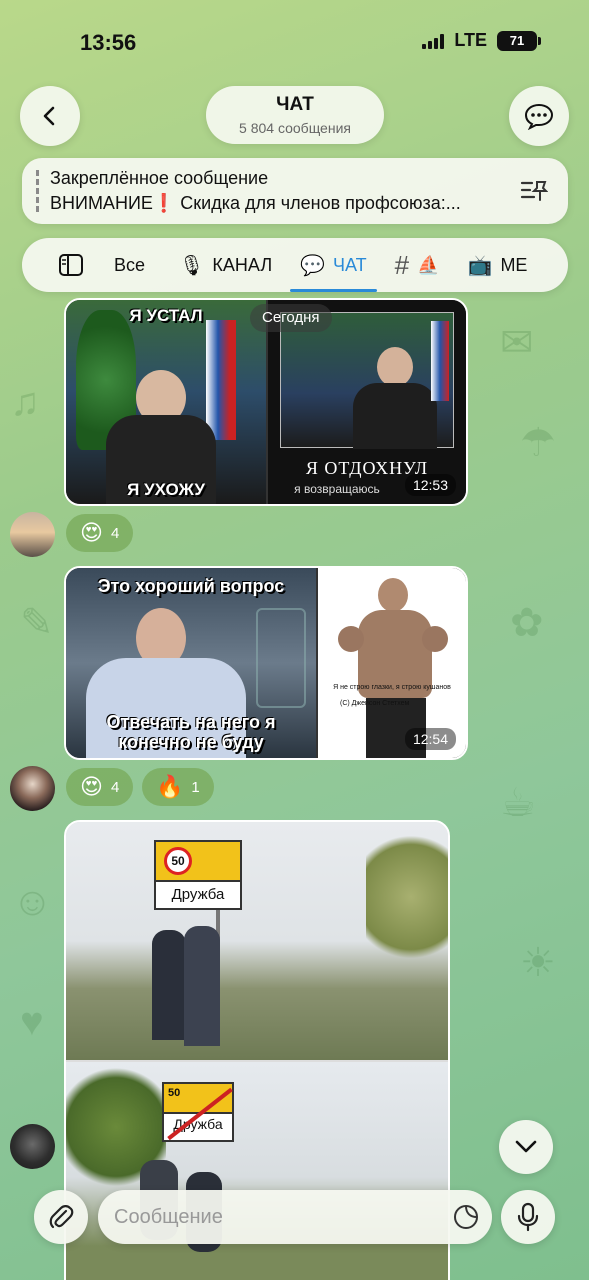 This screenshot has height=1280, width=589. I want to click on status-time: 13:56, so click(108, 42).